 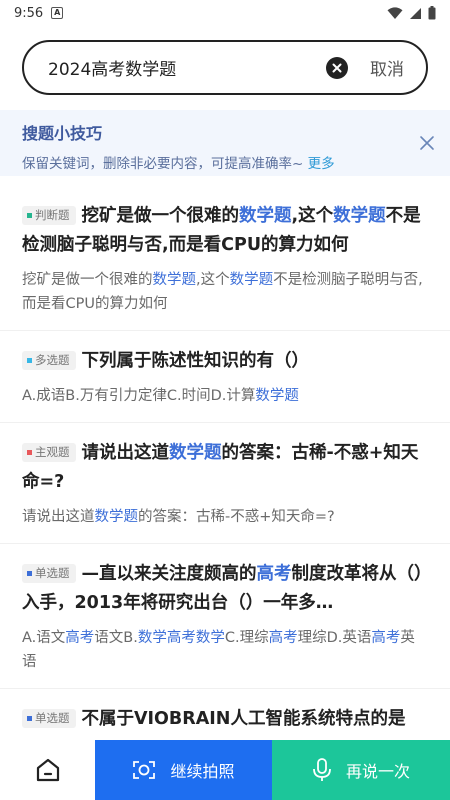 What do you see at coordinates (377, 771) in the screenshot?
I see `speak-again-label: 再说一次` at bounding box center [377, 771].